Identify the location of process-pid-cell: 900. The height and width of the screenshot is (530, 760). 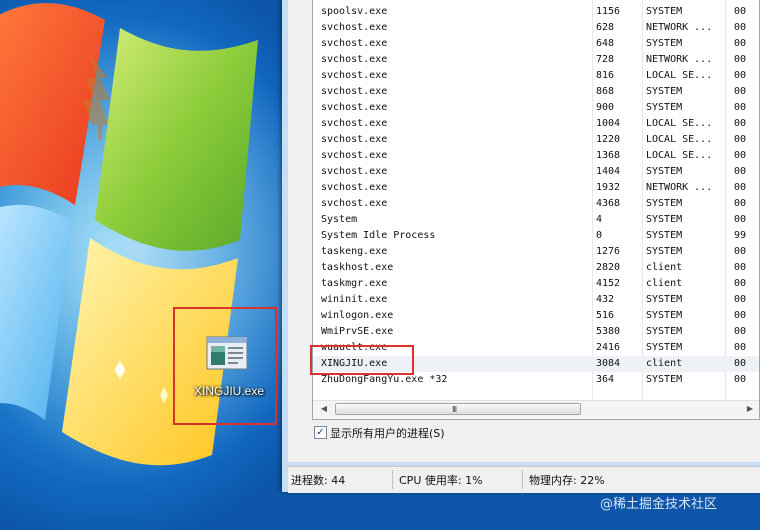
(605, 107).